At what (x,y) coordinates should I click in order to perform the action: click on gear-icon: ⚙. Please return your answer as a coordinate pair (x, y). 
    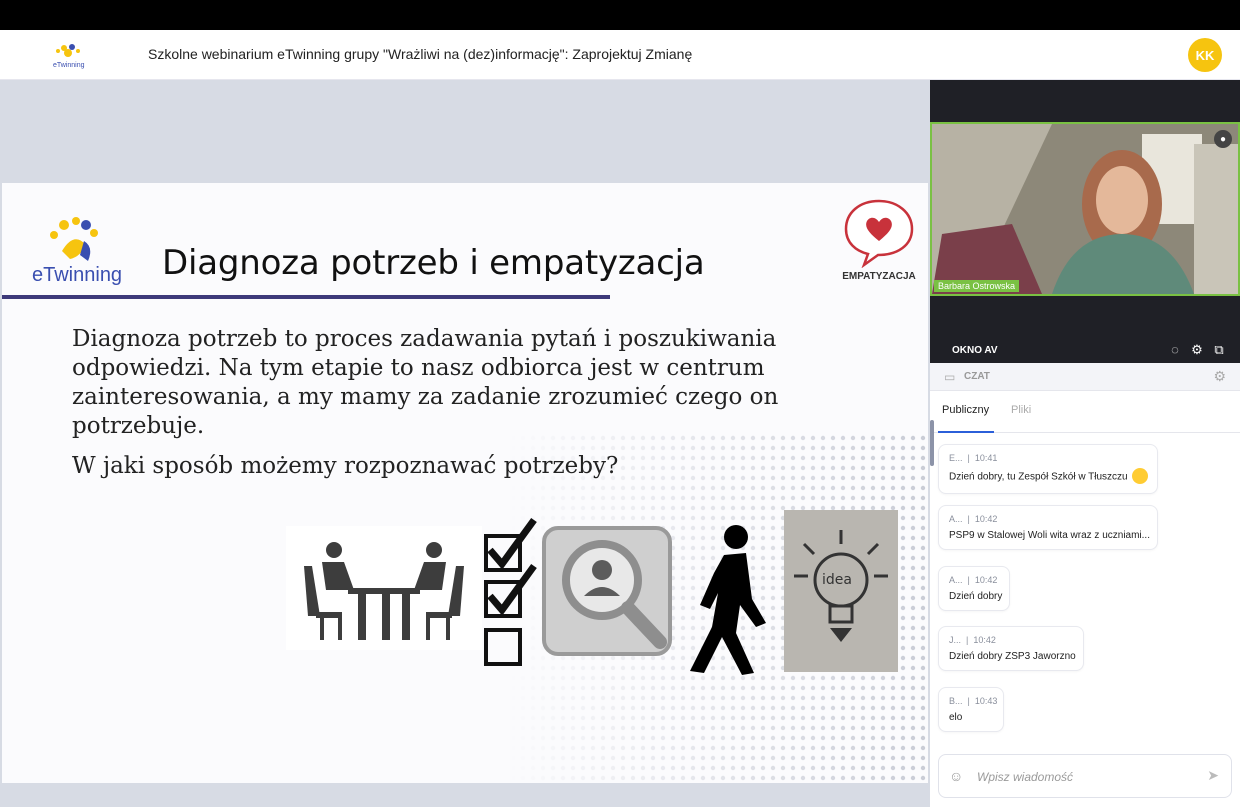
    Looking at the image, I should click on (1197, 350).